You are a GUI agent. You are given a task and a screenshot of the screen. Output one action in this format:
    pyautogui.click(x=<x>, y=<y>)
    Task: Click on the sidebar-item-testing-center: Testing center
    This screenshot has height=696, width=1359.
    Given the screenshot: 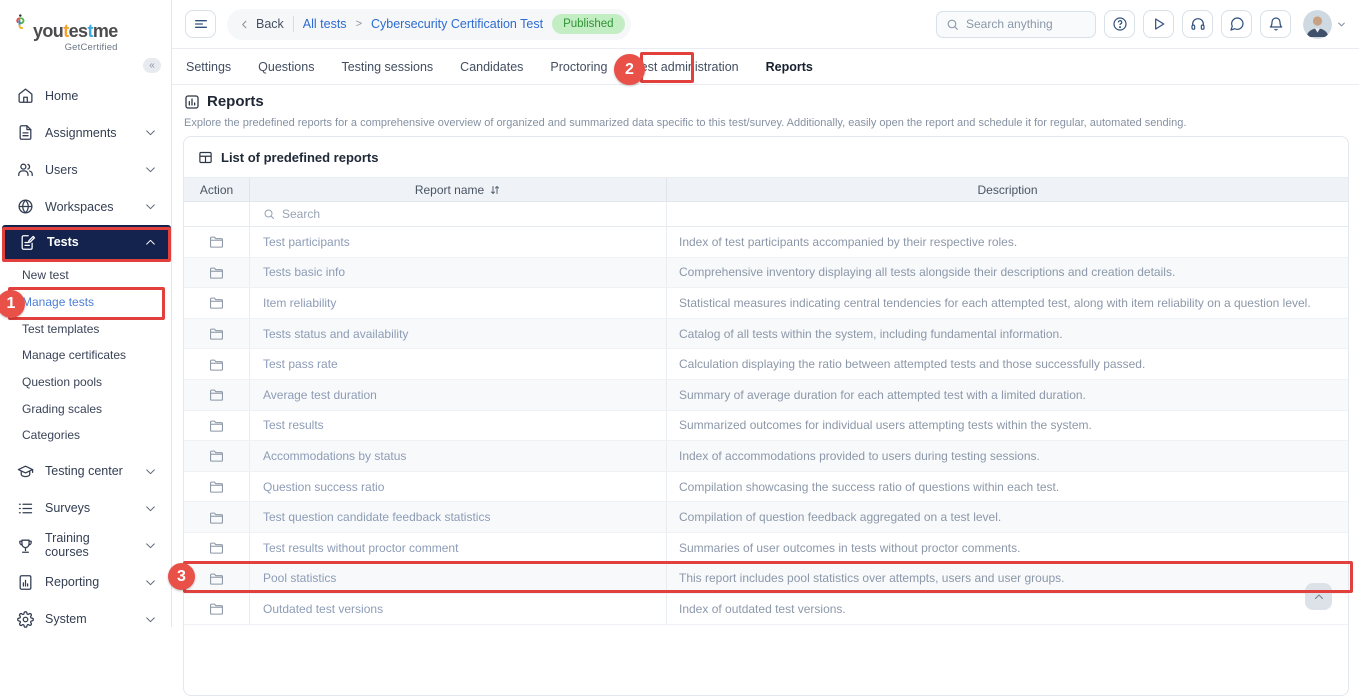 What is the action you would take?
    pyautogui.click(x=85, y=471)
    